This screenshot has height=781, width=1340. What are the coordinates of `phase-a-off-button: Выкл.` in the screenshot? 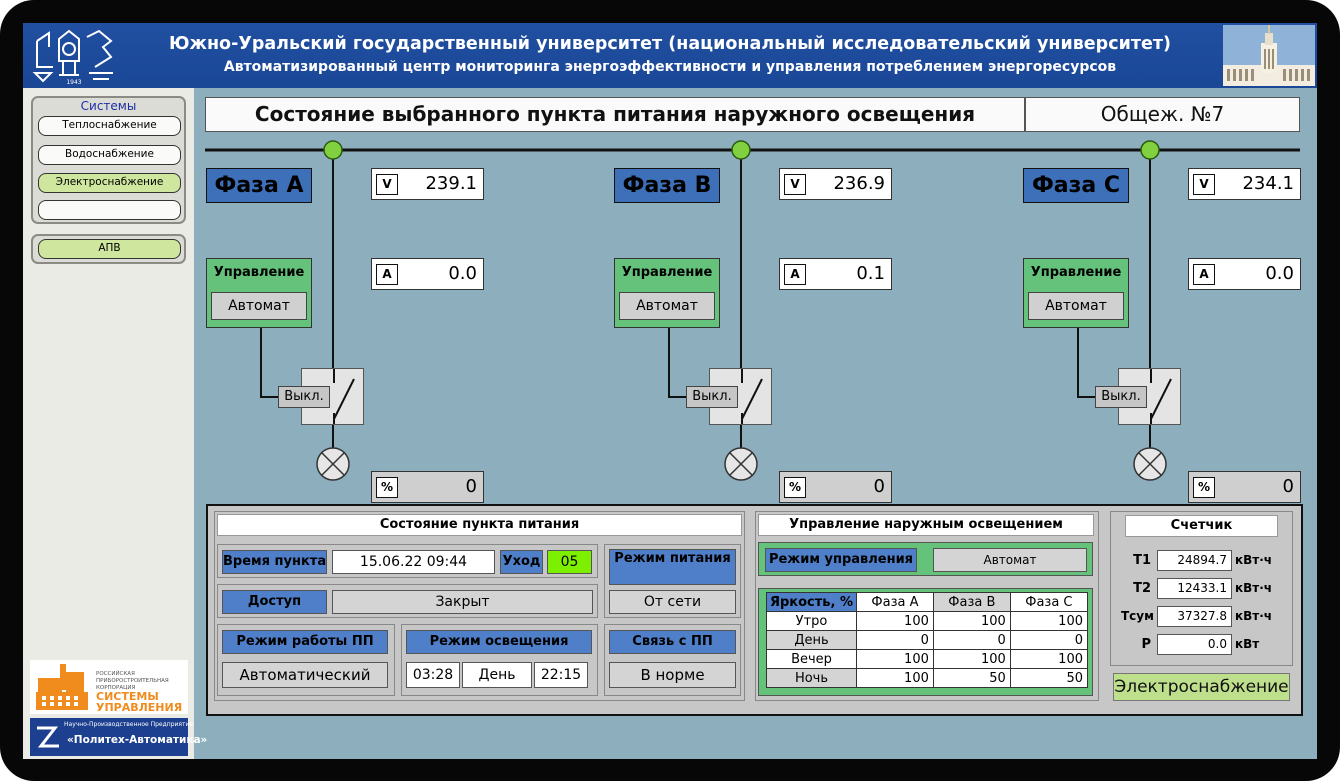 It's located at (304, 397).